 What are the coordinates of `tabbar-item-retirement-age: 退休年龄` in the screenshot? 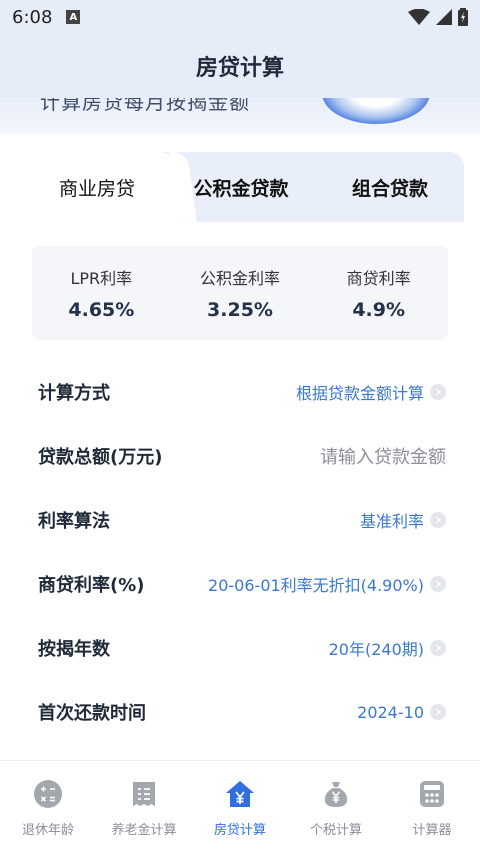 It's located at (48, 808).